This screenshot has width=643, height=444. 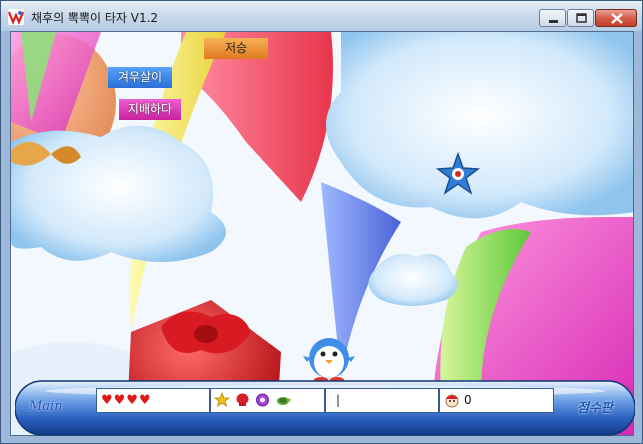 What do you see at coordinates (283, 402) in the screenshot?
I see `turtle-icon` at bounding box center [283, 402].